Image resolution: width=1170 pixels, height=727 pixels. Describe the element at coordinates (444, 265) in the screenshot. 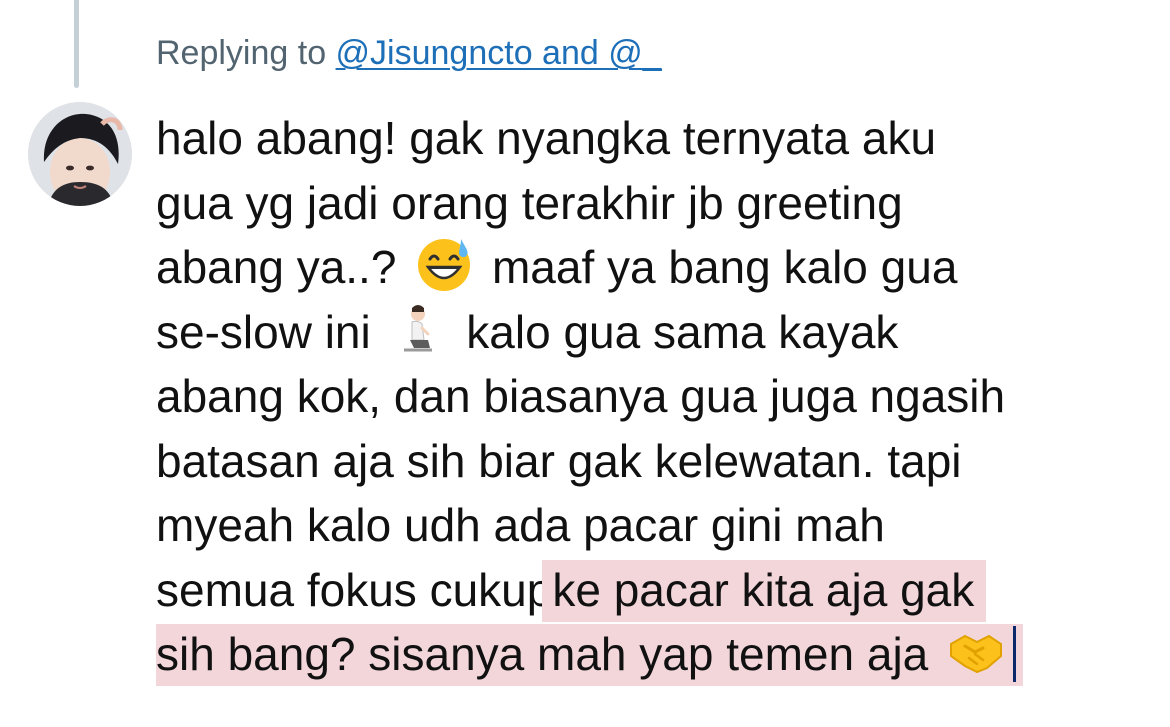

I see `grinning-sweat-emoji-icon` at that location.